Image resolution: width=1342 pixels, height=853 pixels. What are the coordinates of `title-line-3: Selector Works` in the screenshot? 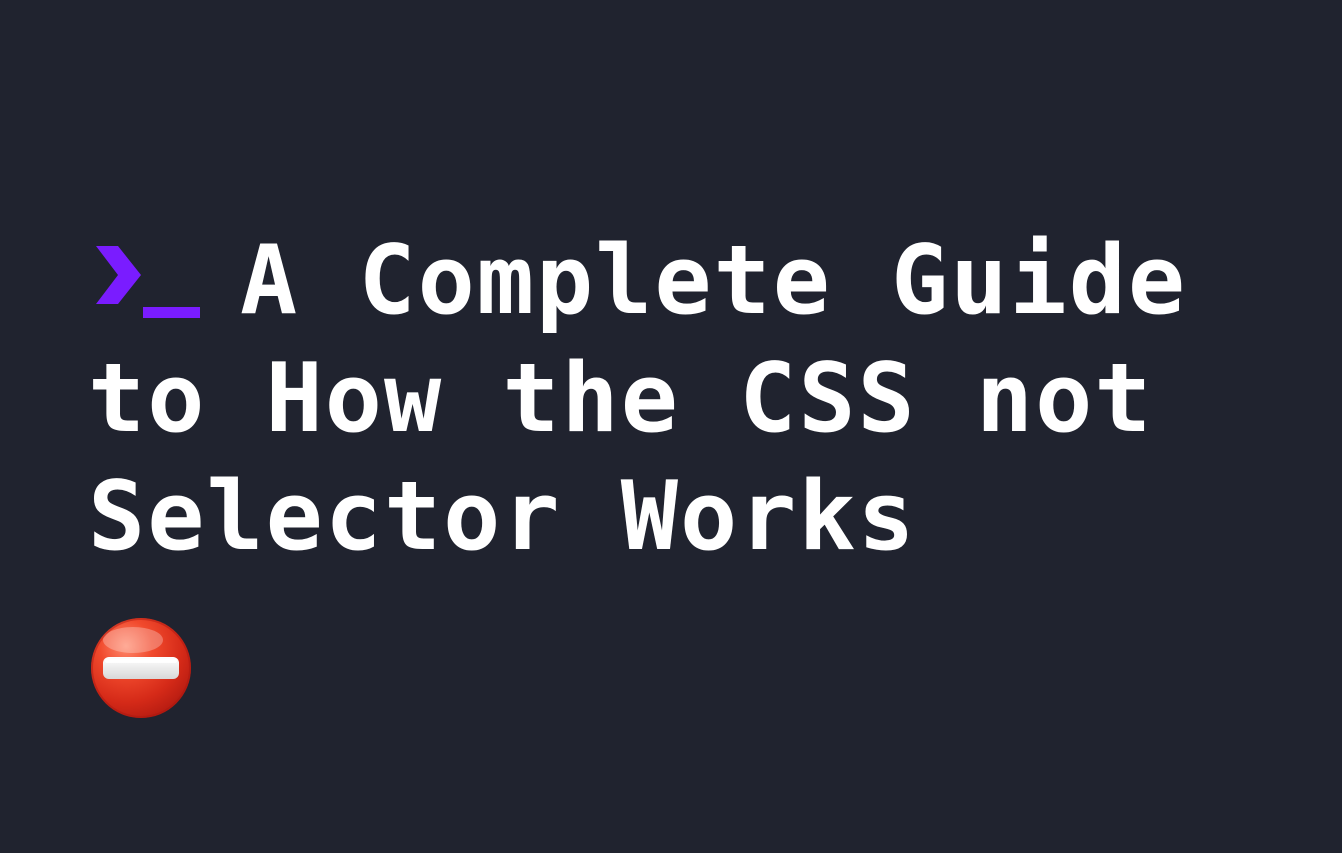 It's located at (502, 517).